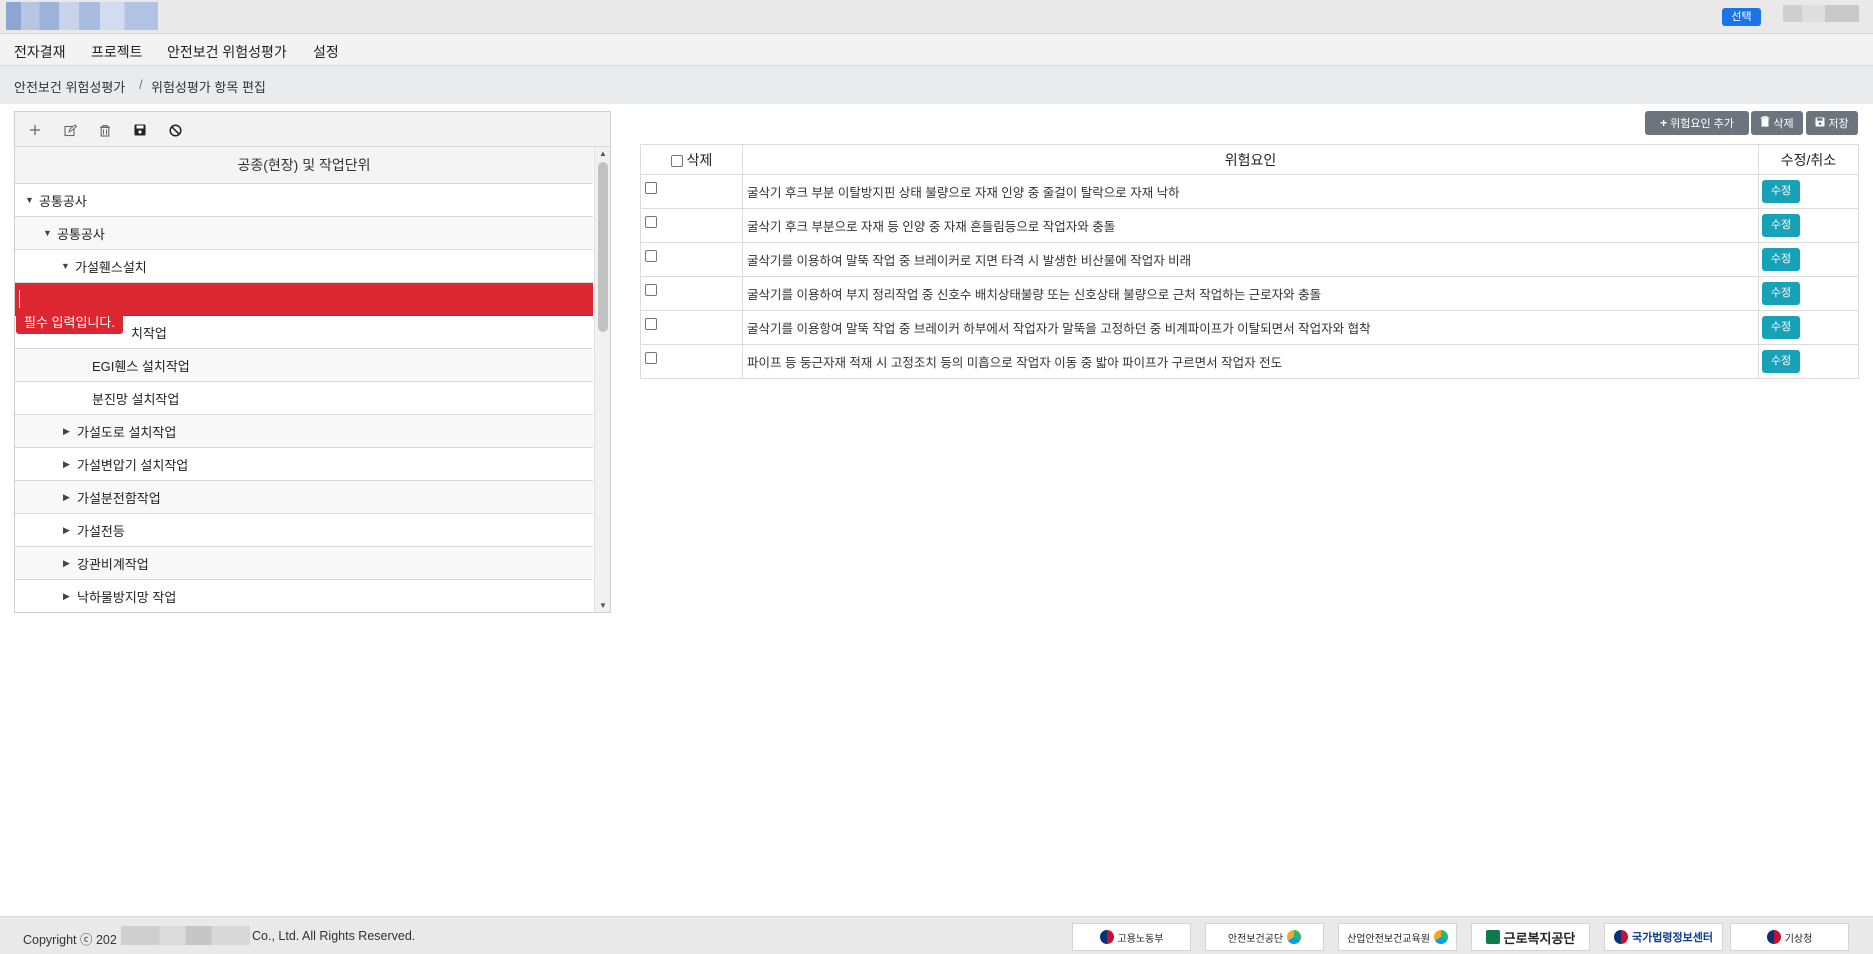 This screenshot has width=1873, height=954. I want to click on tree-scrollbar: ▲ ▼, so click(602, 379).